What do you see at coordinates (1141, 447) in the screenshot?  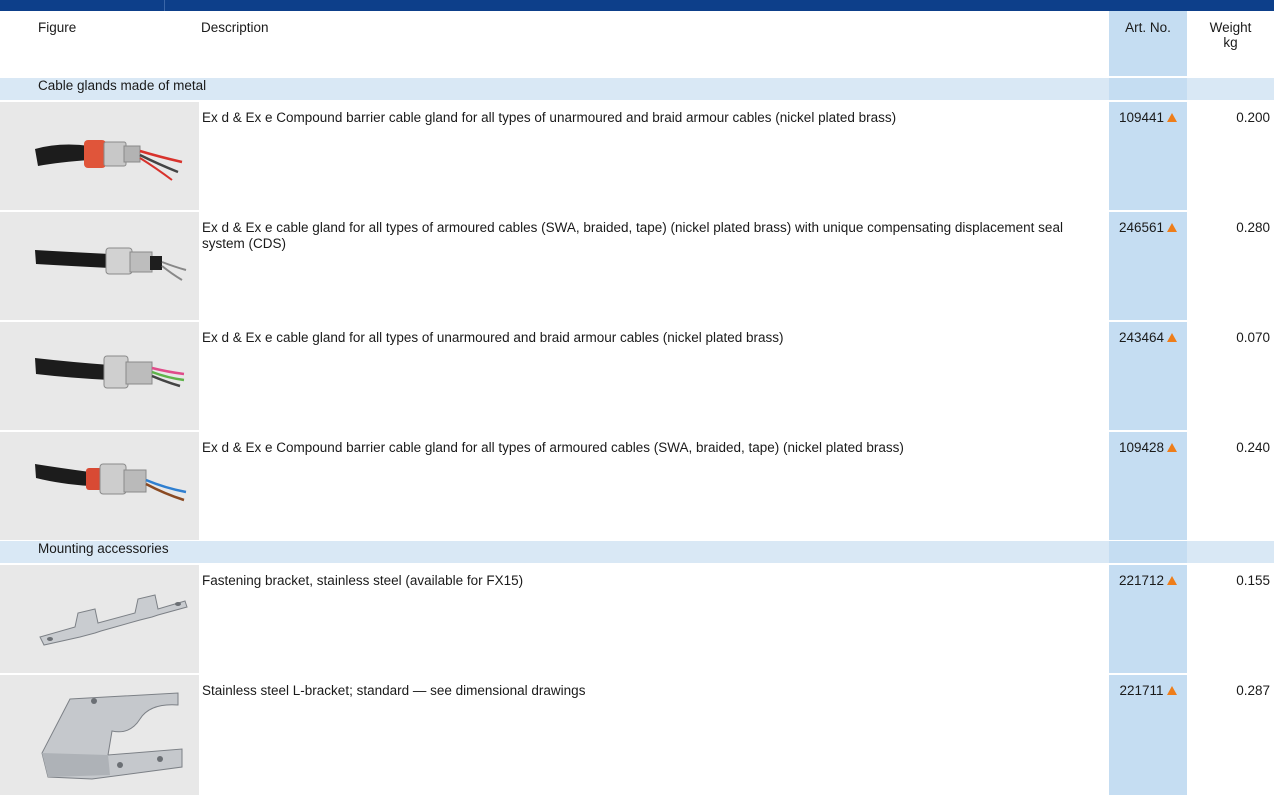 I see `art-number: 109428` at bounding box center [1141, 447].